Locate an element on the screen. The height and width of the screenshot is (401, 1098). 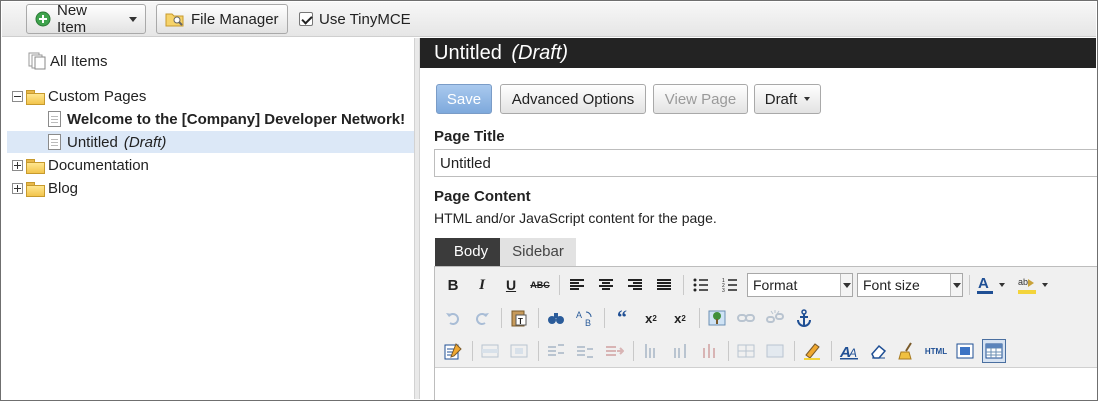
svg-text: A is located at coordinates (852, 353).